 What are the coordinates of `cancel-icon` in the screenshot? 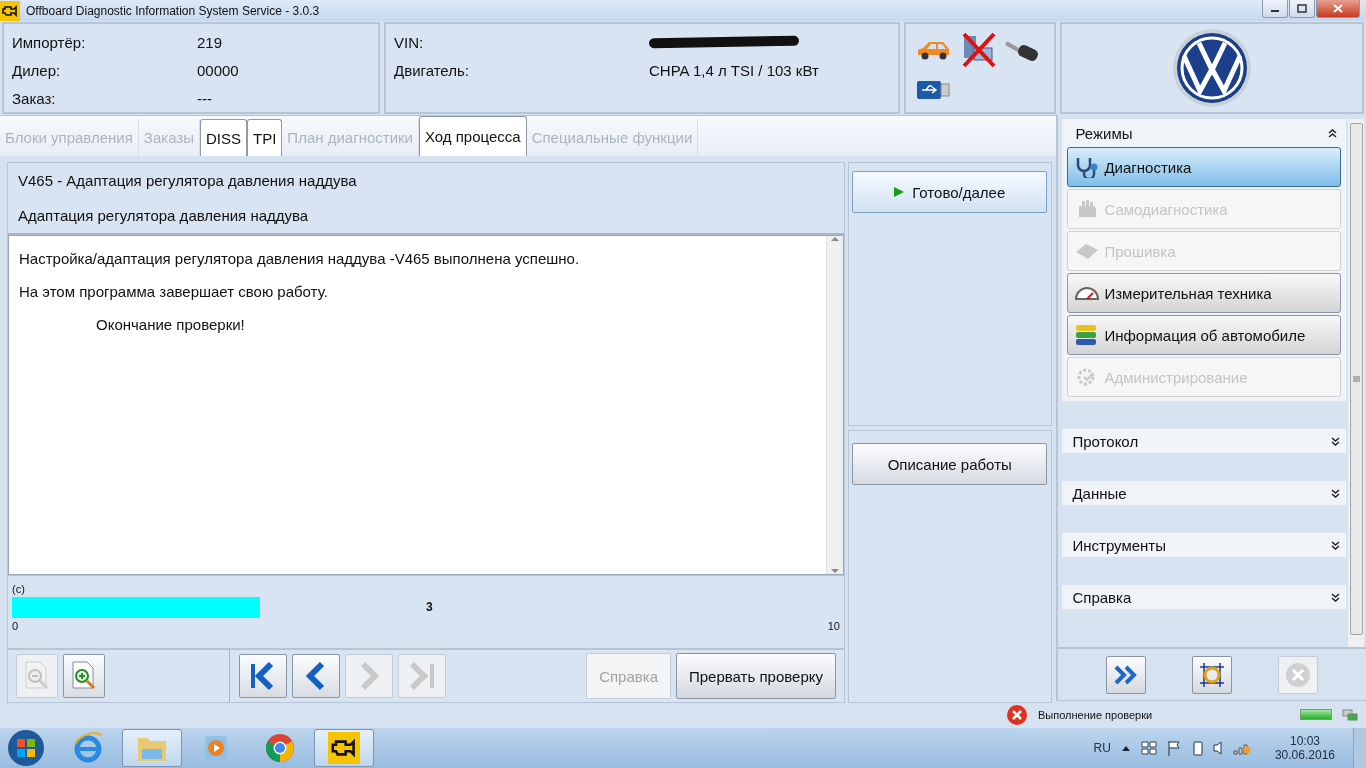 It's located at (1298, 674).